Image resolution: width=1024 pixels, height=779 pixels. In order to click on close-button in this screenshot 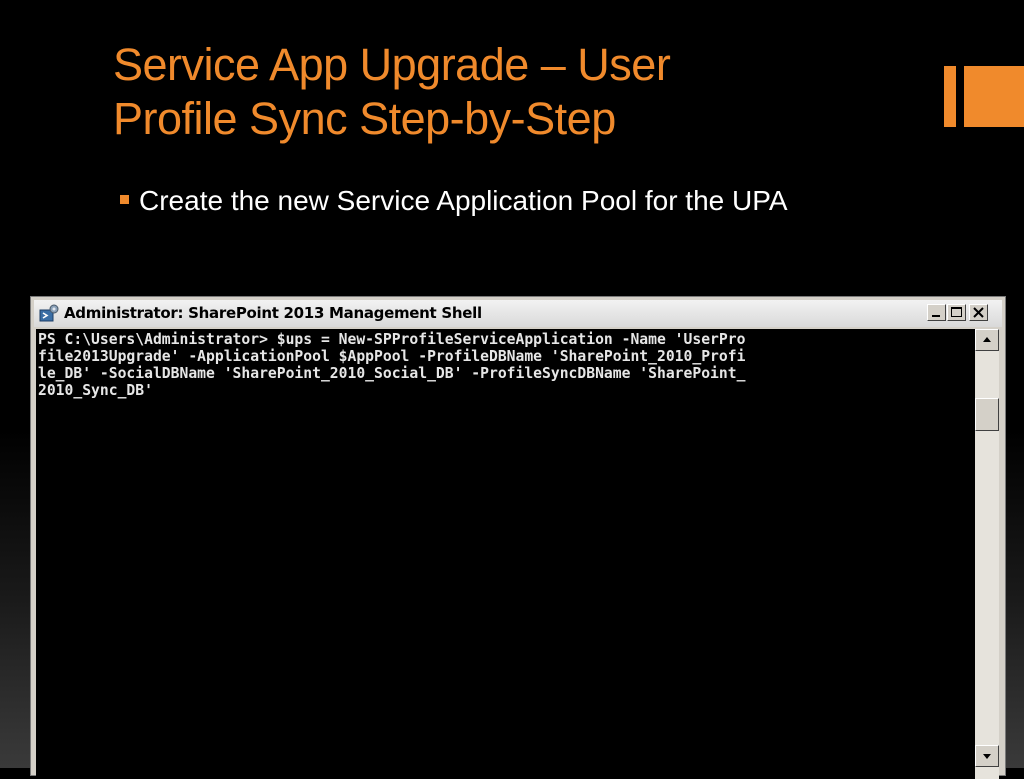, I will do `click(978, 312)`.